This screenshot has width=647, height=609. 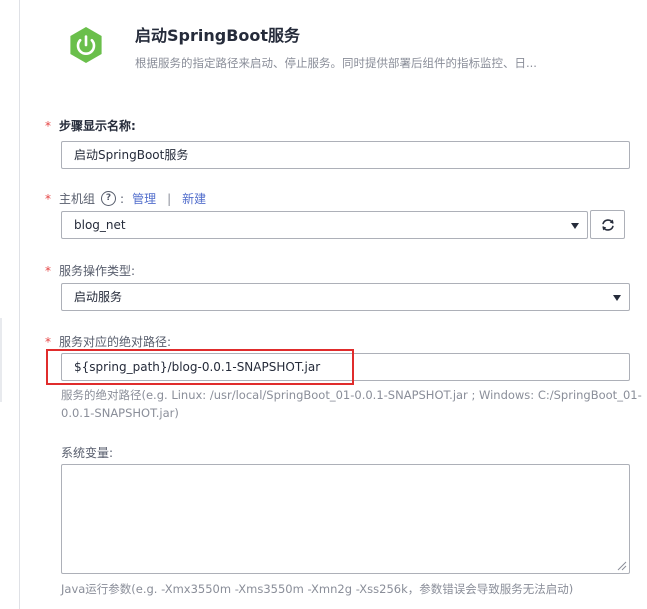 I want to click on host-group-label: * 主机组 ? : 管理 | 新建, so click(x=125, y=198).